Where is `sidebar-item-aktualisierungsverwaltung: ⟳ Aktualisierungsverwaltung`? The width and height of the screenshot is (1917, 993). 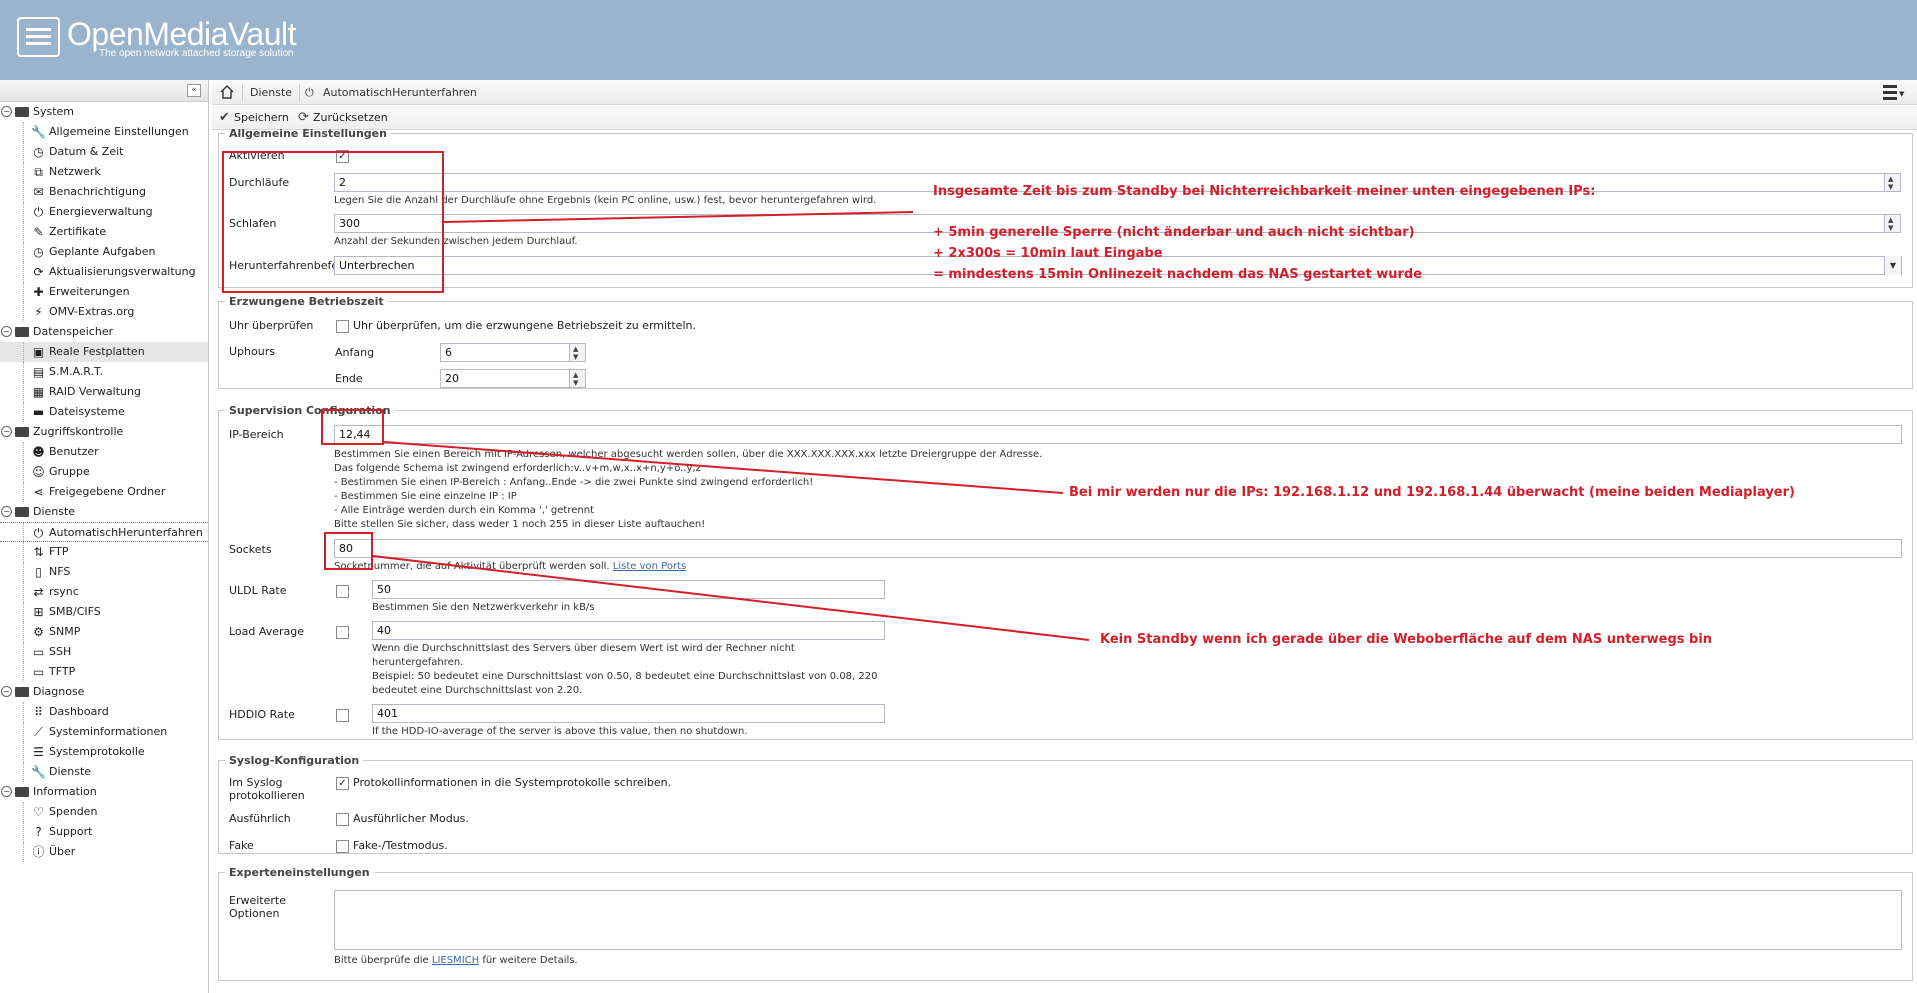
sidebar-item-aktualisierungsverwaltung: ⟳ Aktualisierungsverwaltung is located at coordinates (104, 272).